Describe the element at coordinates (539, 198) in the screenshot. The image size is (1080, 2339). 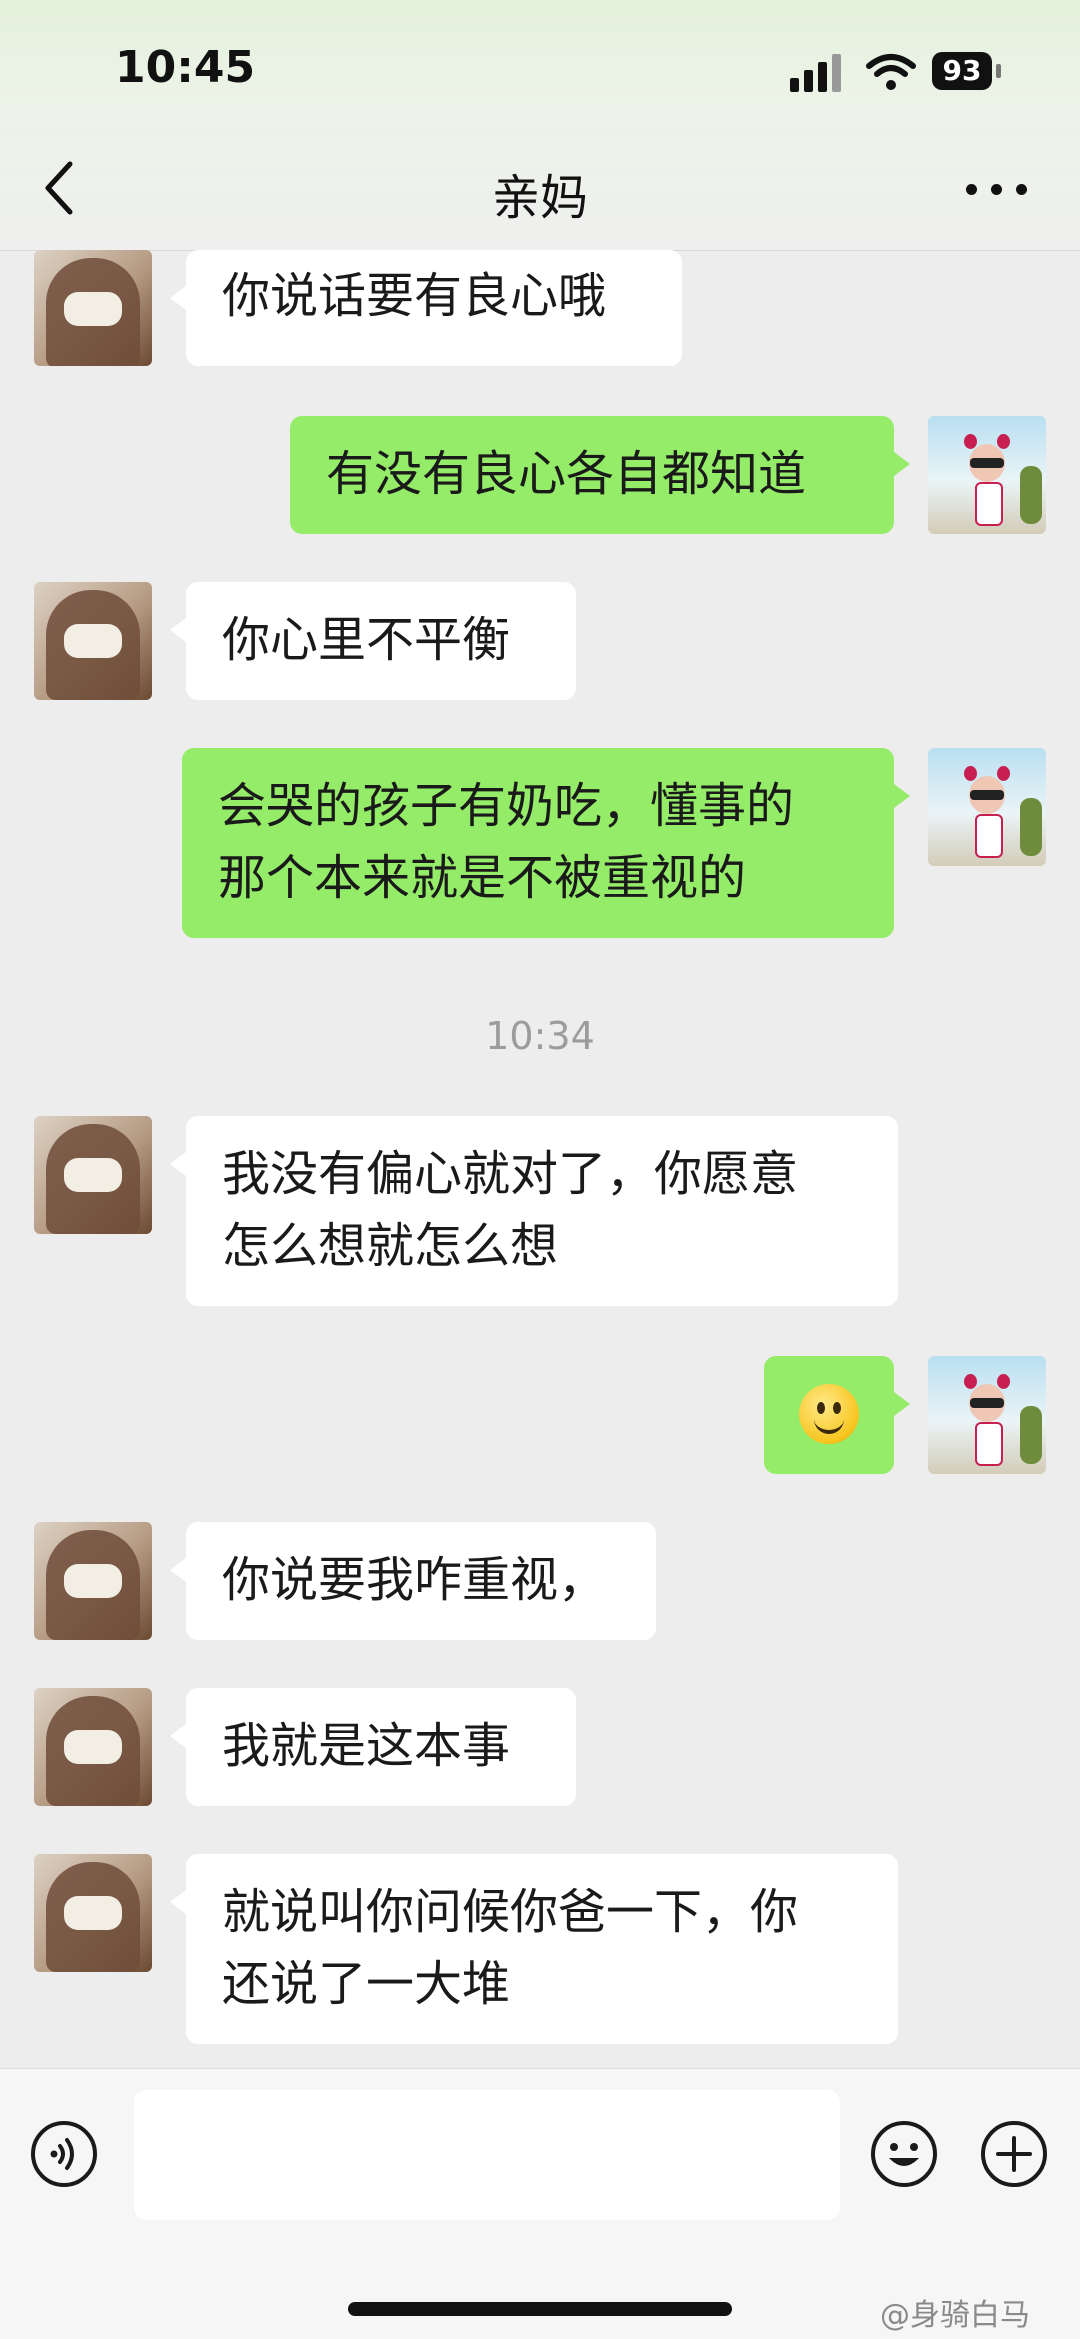
I see `chat-title: 亲妈` at that location.